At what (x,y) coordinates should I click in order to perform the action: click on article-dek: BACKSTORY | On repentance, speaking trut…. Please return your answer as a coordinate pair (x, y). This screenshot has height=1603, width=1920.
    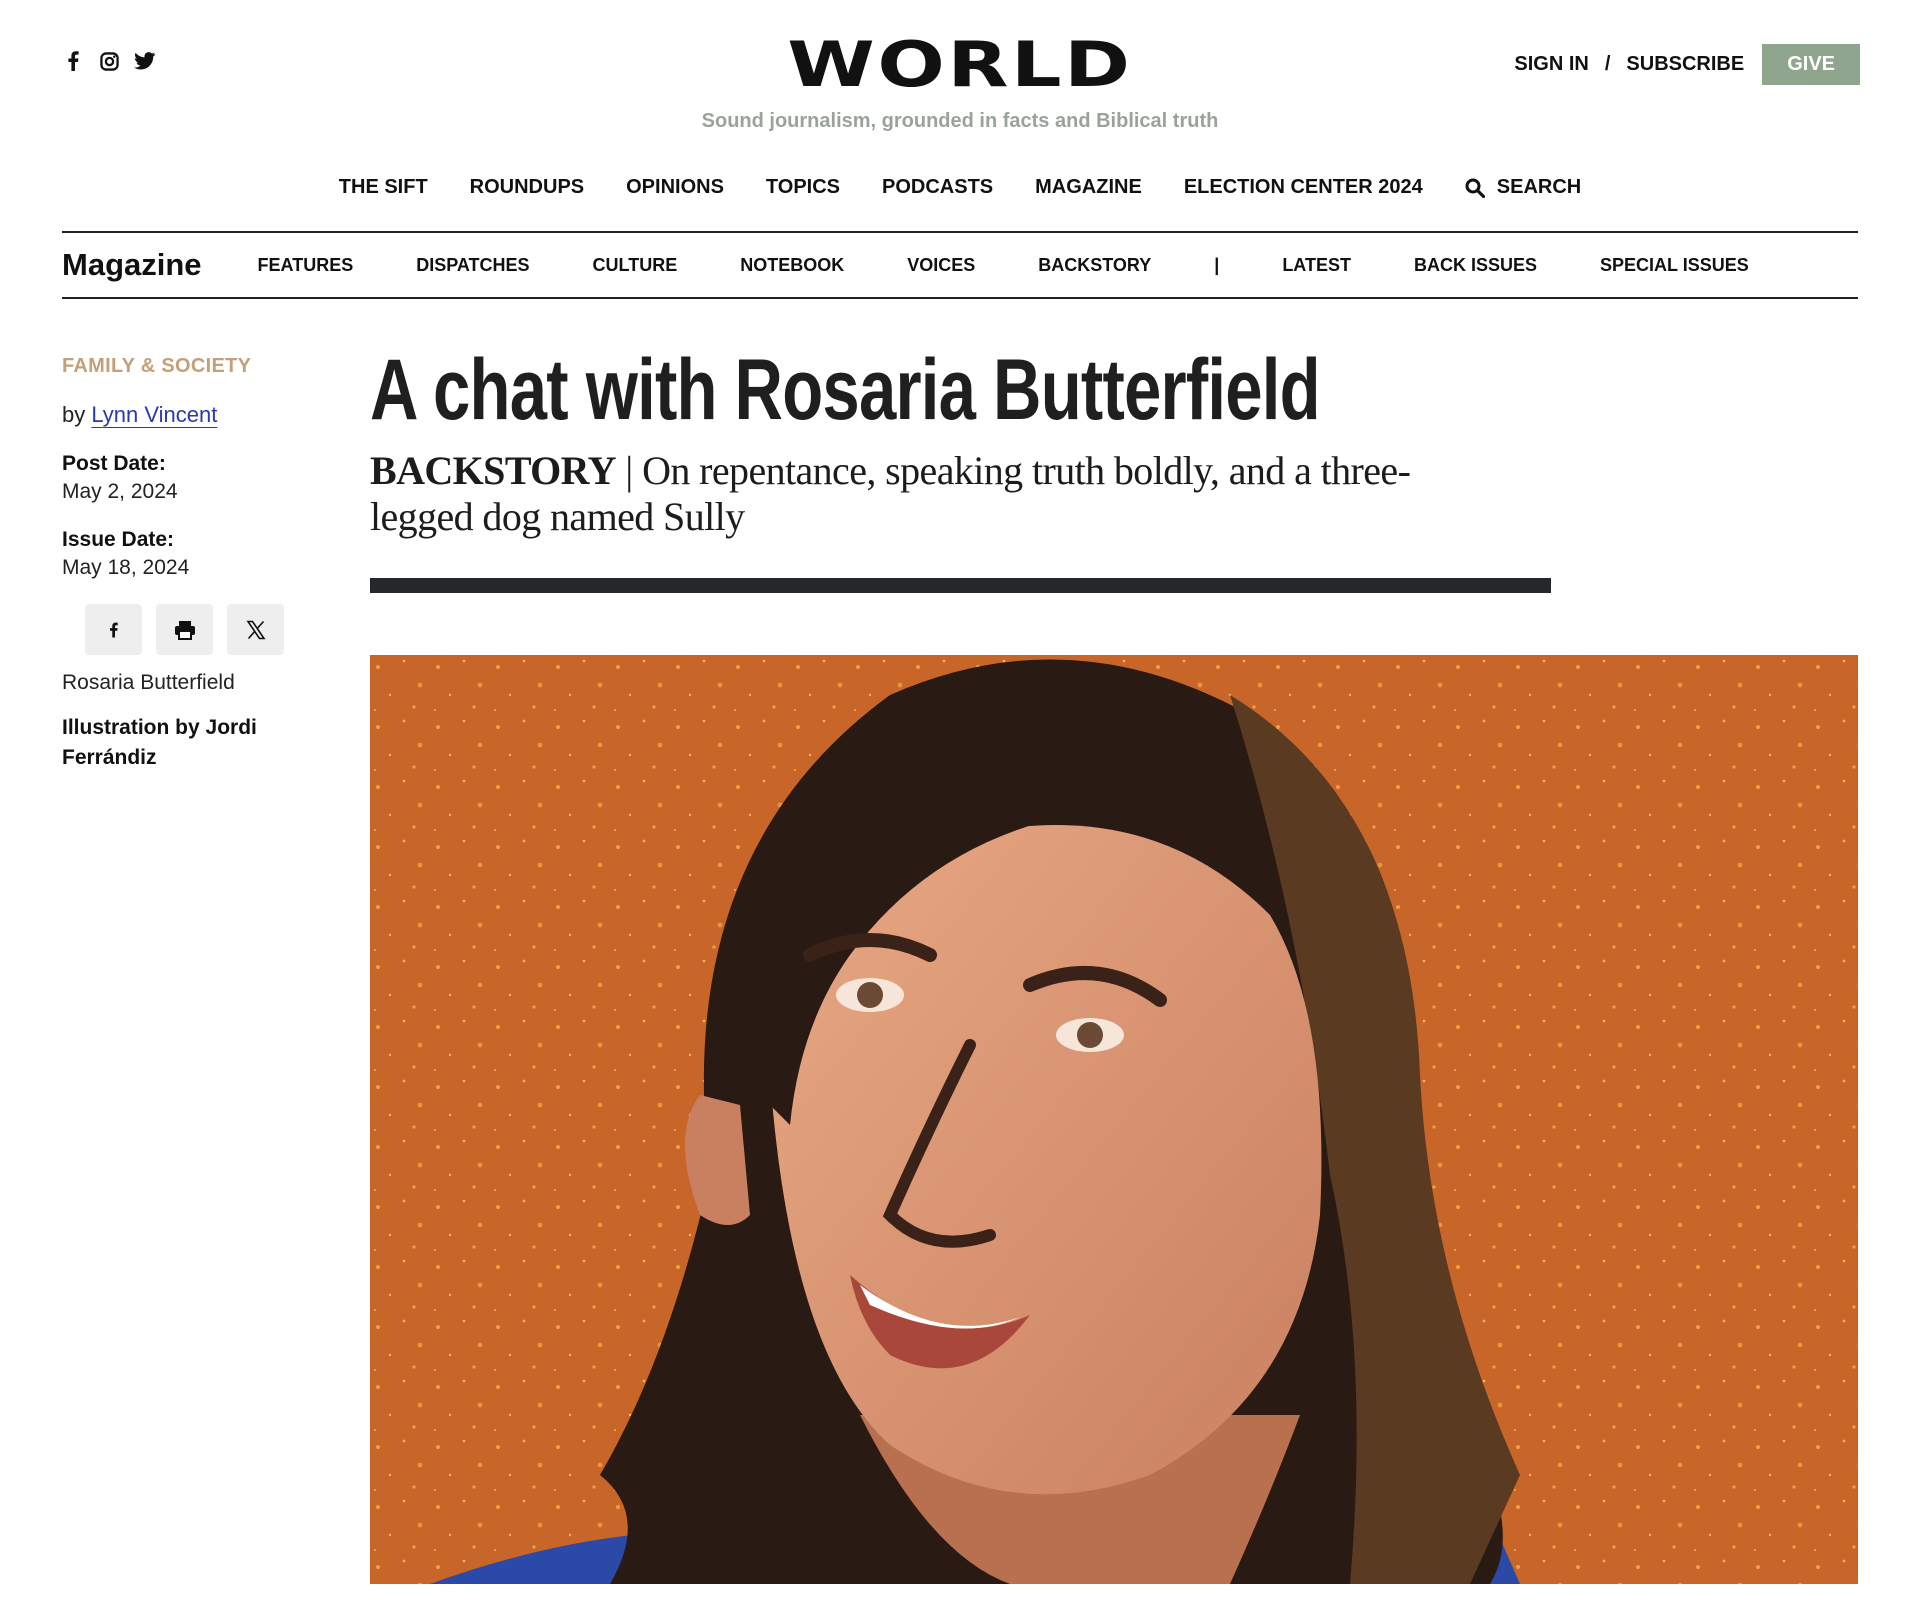
    Looking at the image, I should click on (930, 494).